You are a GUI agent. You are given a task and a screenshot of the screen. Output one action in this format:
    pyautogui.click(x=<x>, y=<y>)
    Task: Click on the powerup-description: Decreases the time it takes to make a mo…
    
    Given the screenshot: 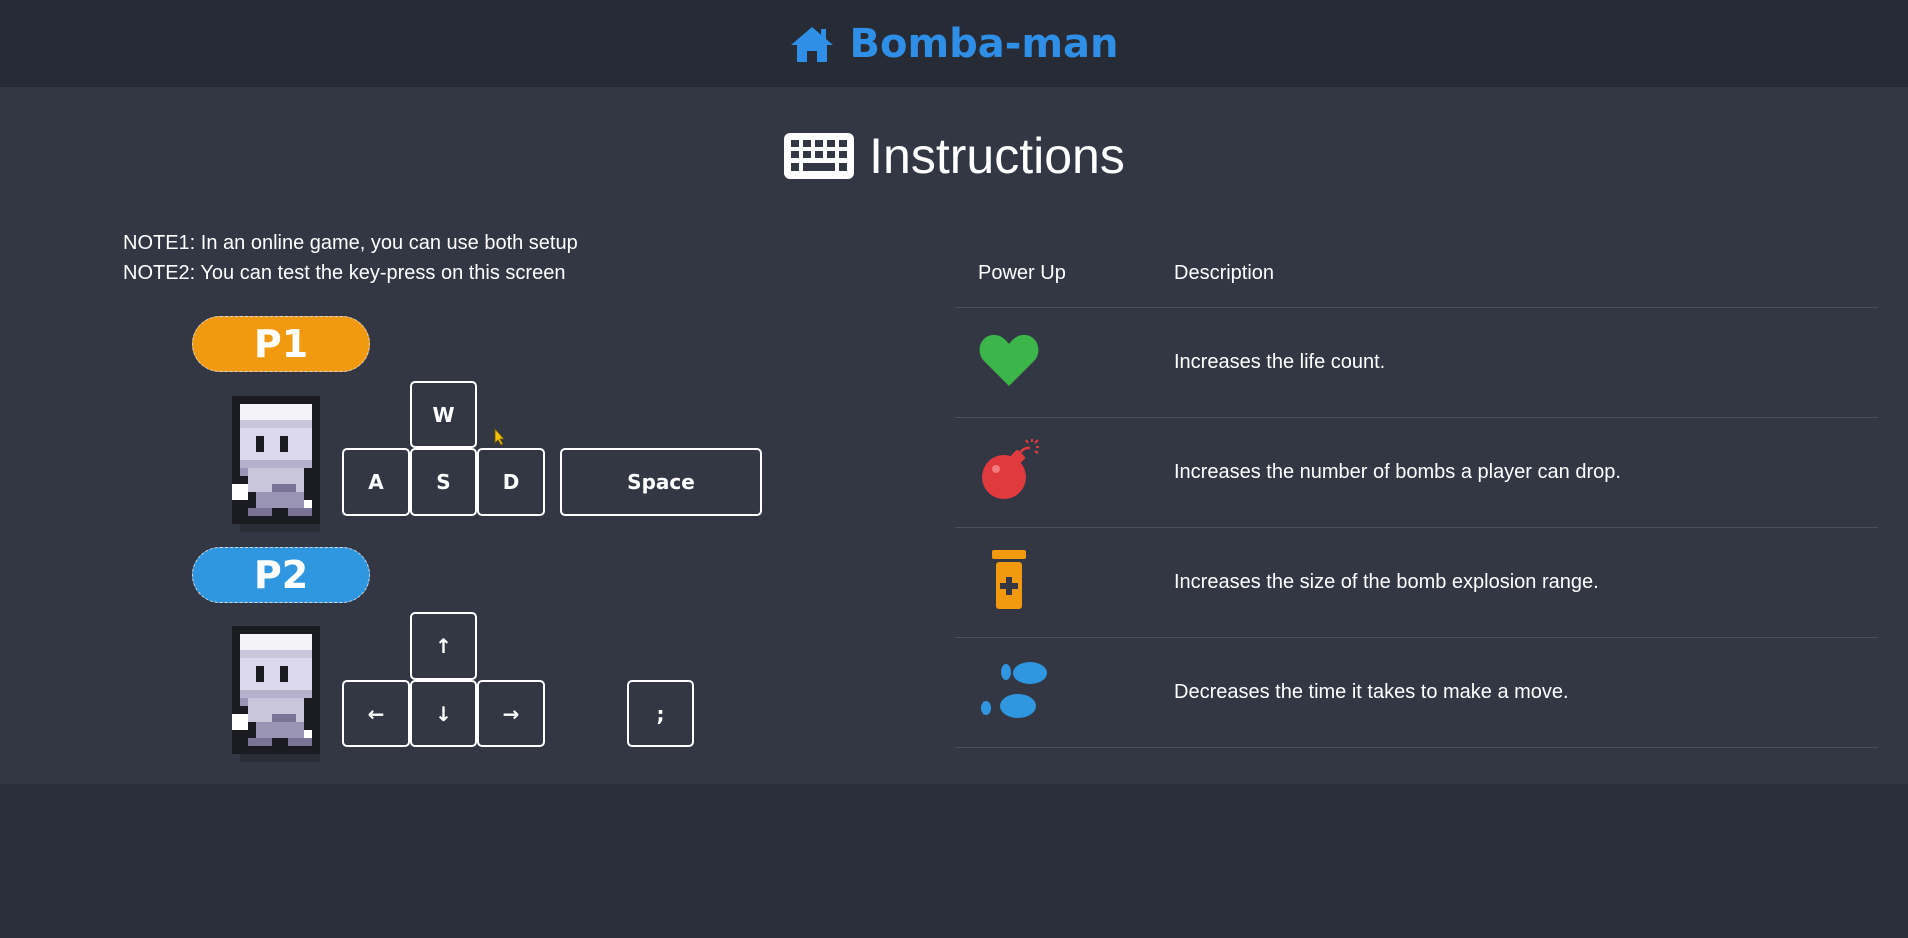 What is the action you would take?
    pyautogui.click(x=1514, y=692)
    